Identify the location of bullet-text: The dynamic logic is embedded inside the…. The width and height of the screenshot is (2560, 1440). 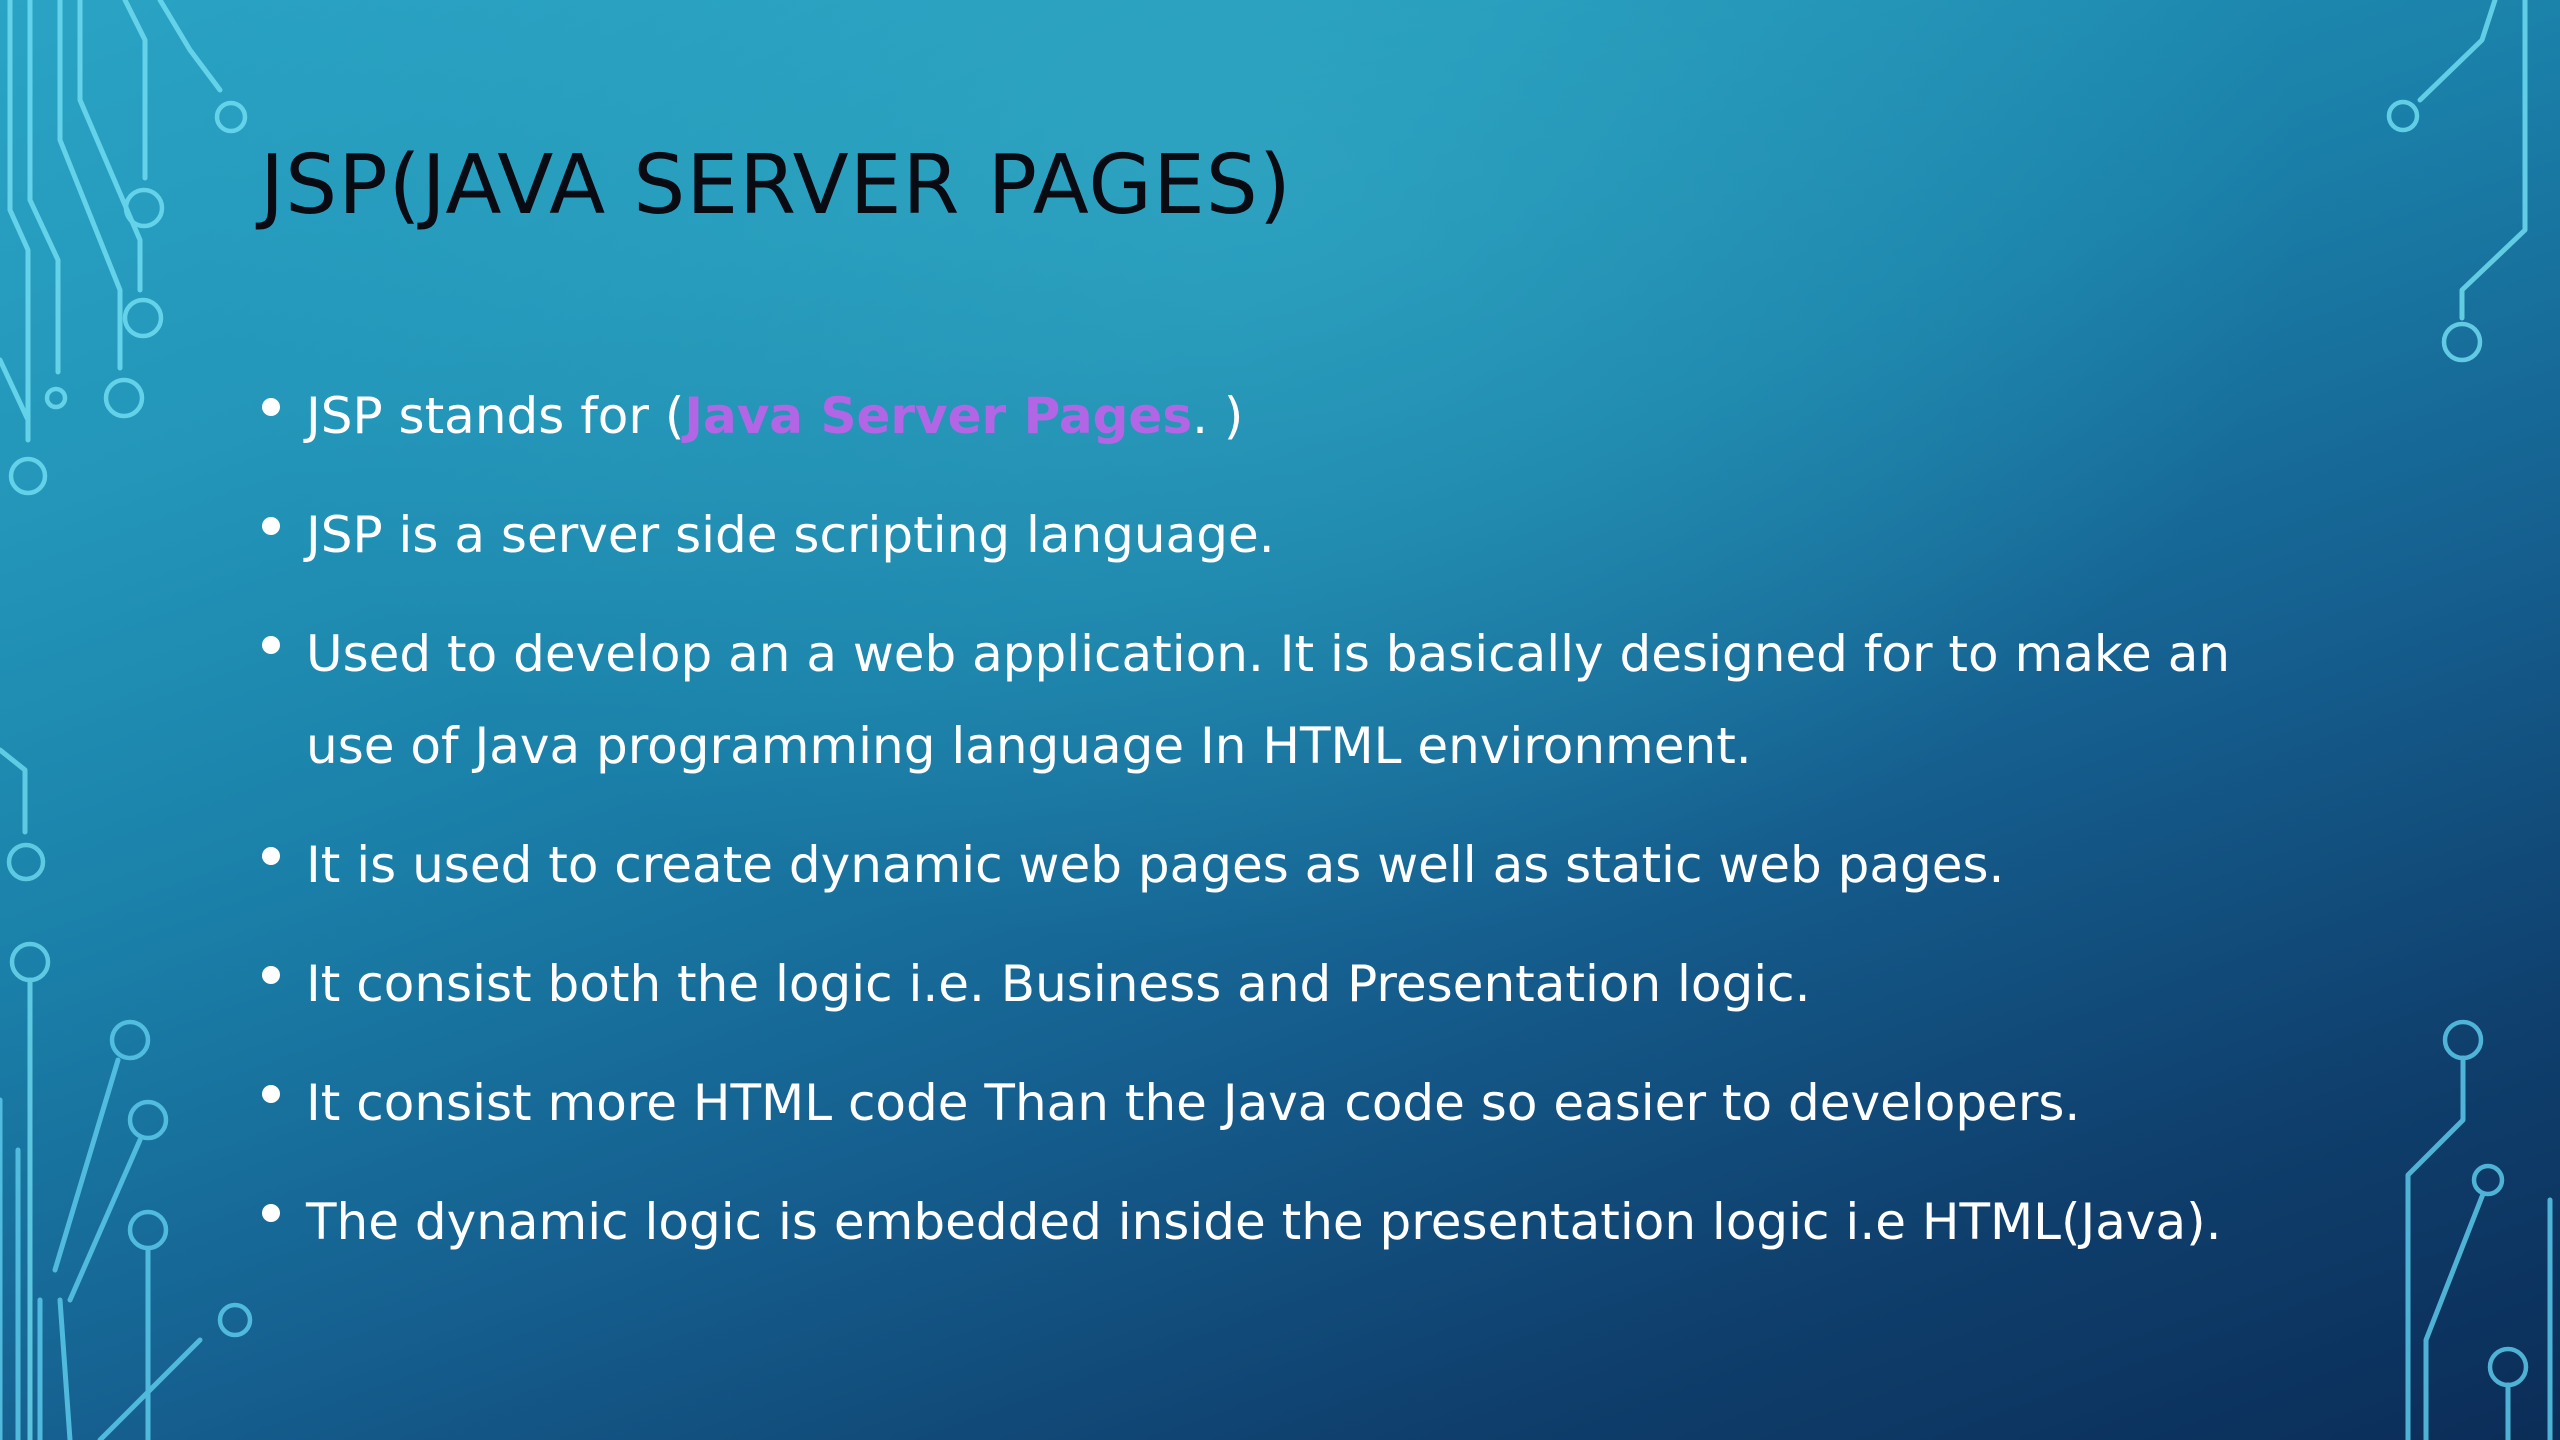
(1264, 1222).